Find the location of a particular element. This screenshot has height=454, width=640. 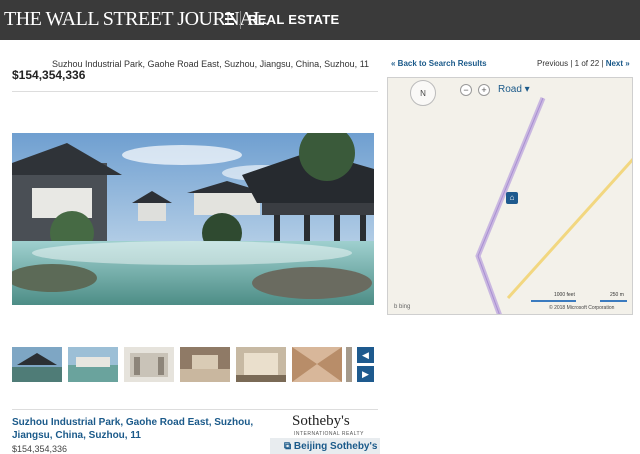

header-divider is located at coordinates (240, 20).